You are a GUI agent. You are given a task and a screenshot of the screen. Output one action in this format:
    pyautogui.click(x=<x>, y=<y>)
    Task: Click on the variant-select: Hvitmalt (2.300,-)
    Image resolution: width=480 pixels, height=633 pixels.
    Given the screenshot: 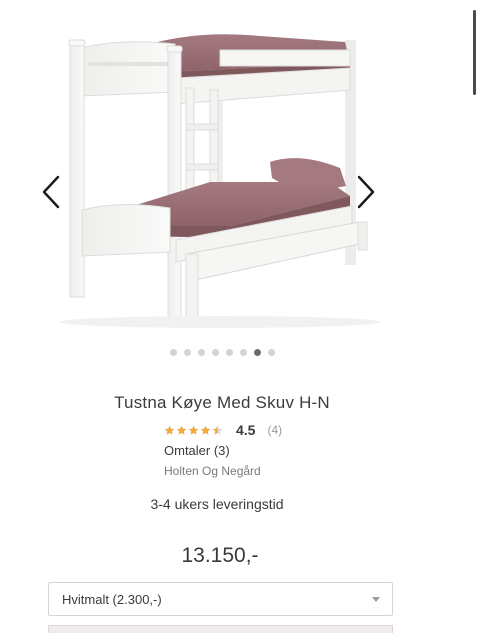 What is the action you would take?
    pyautogui.click(x=220, y=599)
    